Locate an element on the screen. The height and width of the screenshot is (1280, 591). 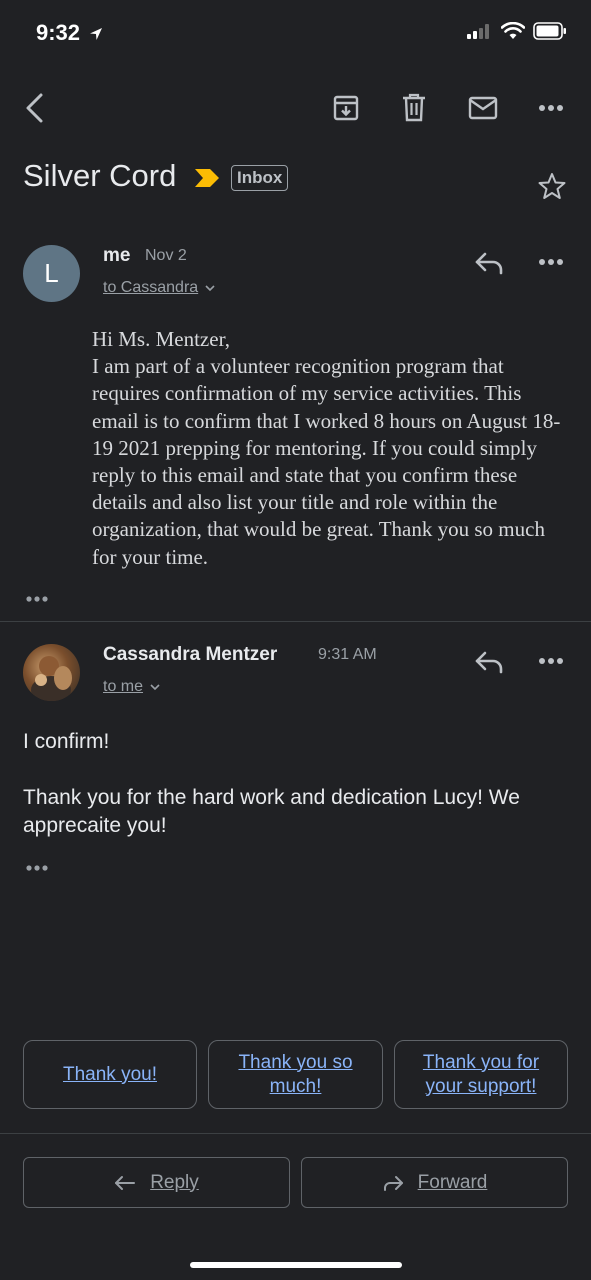
archive-icon is located at coordinates (346, 108).